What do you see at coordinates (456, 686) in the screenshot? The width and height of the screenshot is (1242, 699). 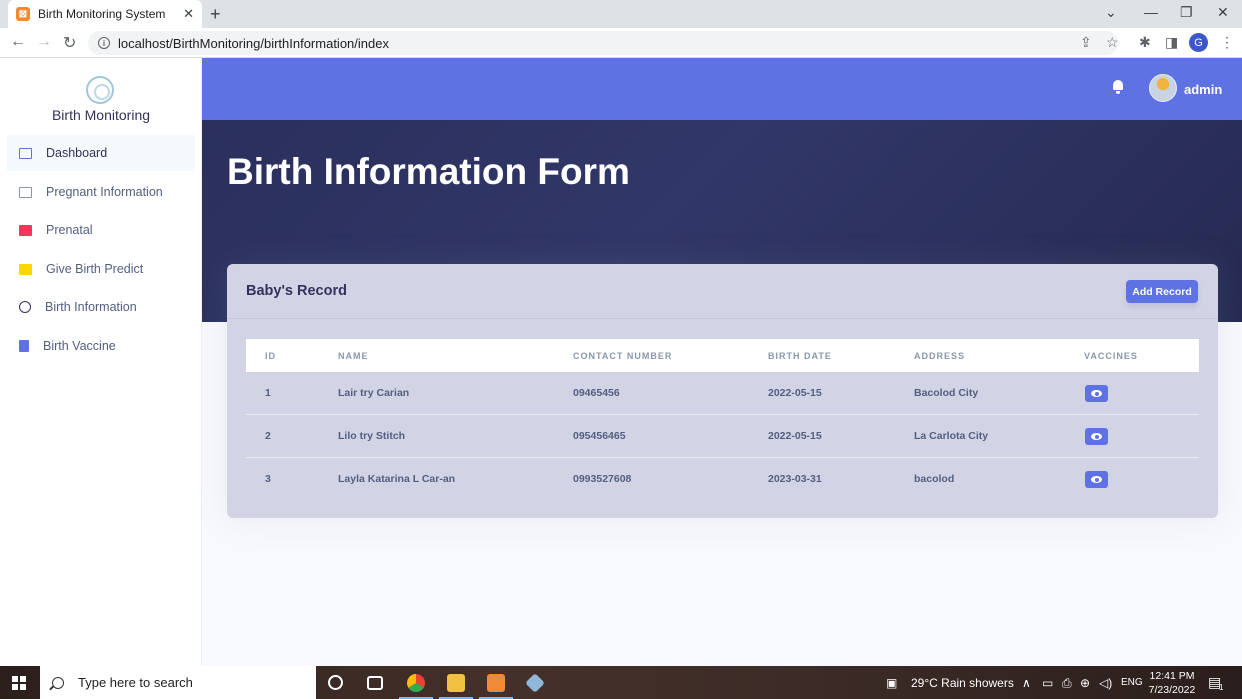 I see `file-explorer-icon` at bounding box center [456, 686].